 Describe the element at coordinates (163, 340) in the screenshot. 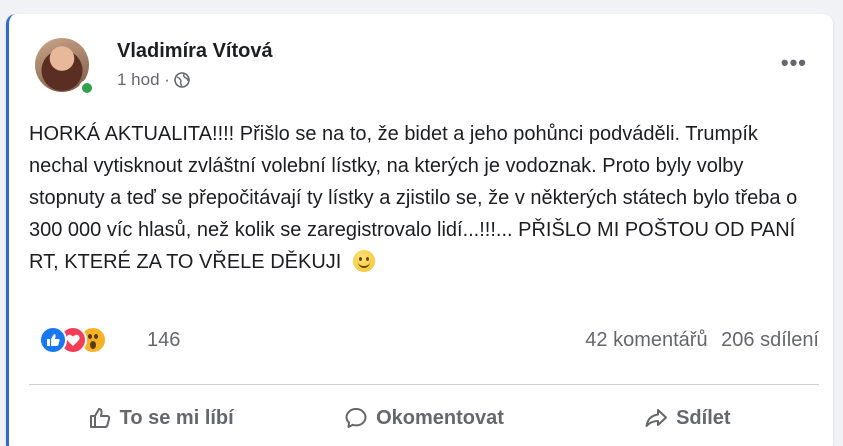

I see `reaction-count: 146` at that location.